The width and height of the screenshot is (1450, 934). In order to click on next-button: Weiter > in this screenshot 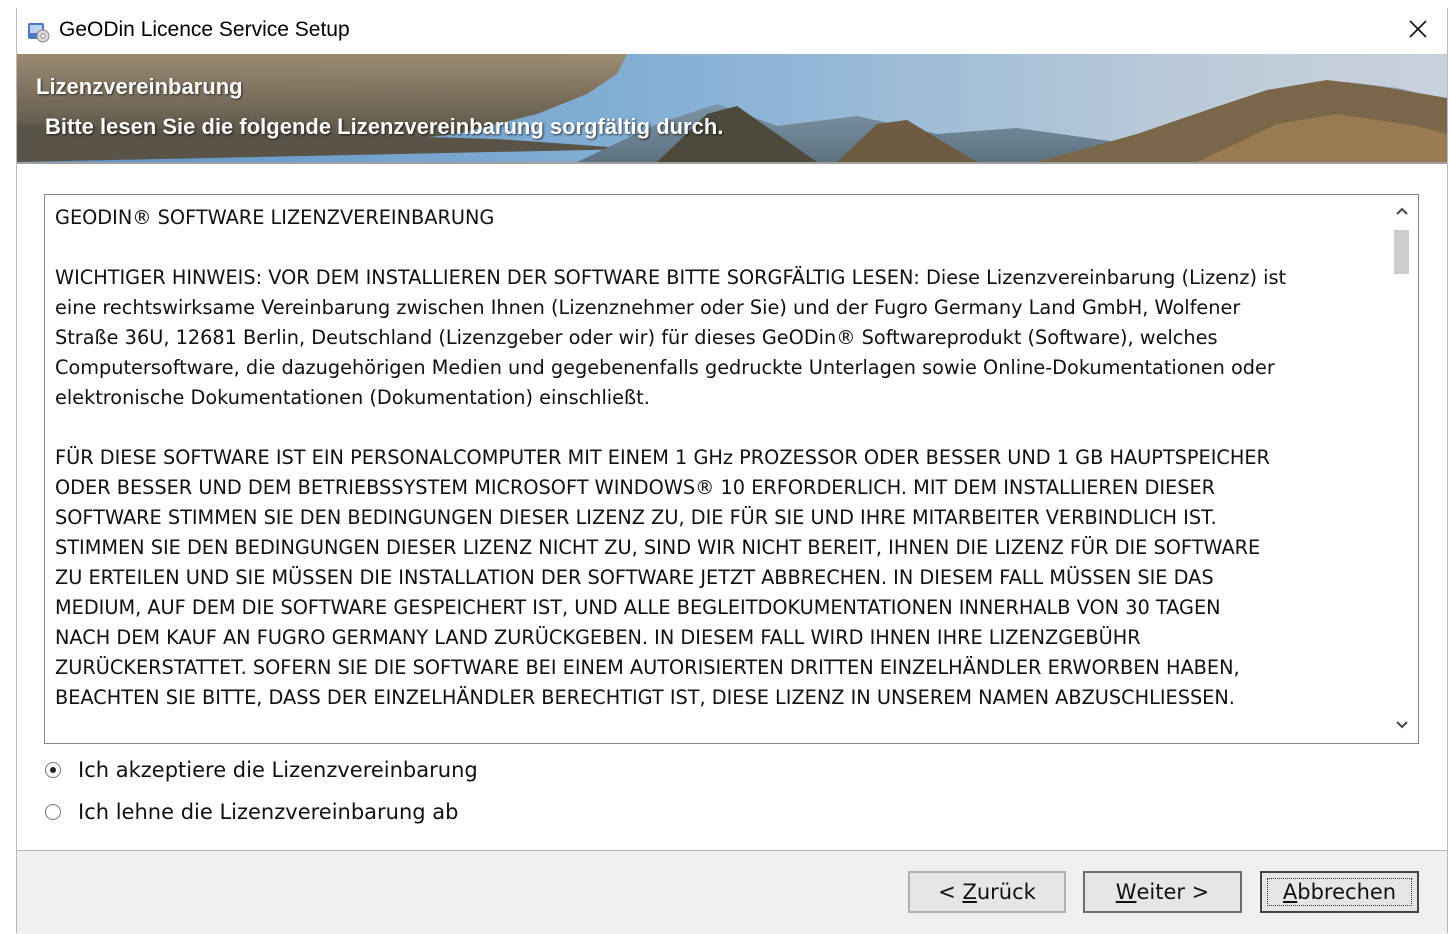, I will do `click(1162, 892)`.